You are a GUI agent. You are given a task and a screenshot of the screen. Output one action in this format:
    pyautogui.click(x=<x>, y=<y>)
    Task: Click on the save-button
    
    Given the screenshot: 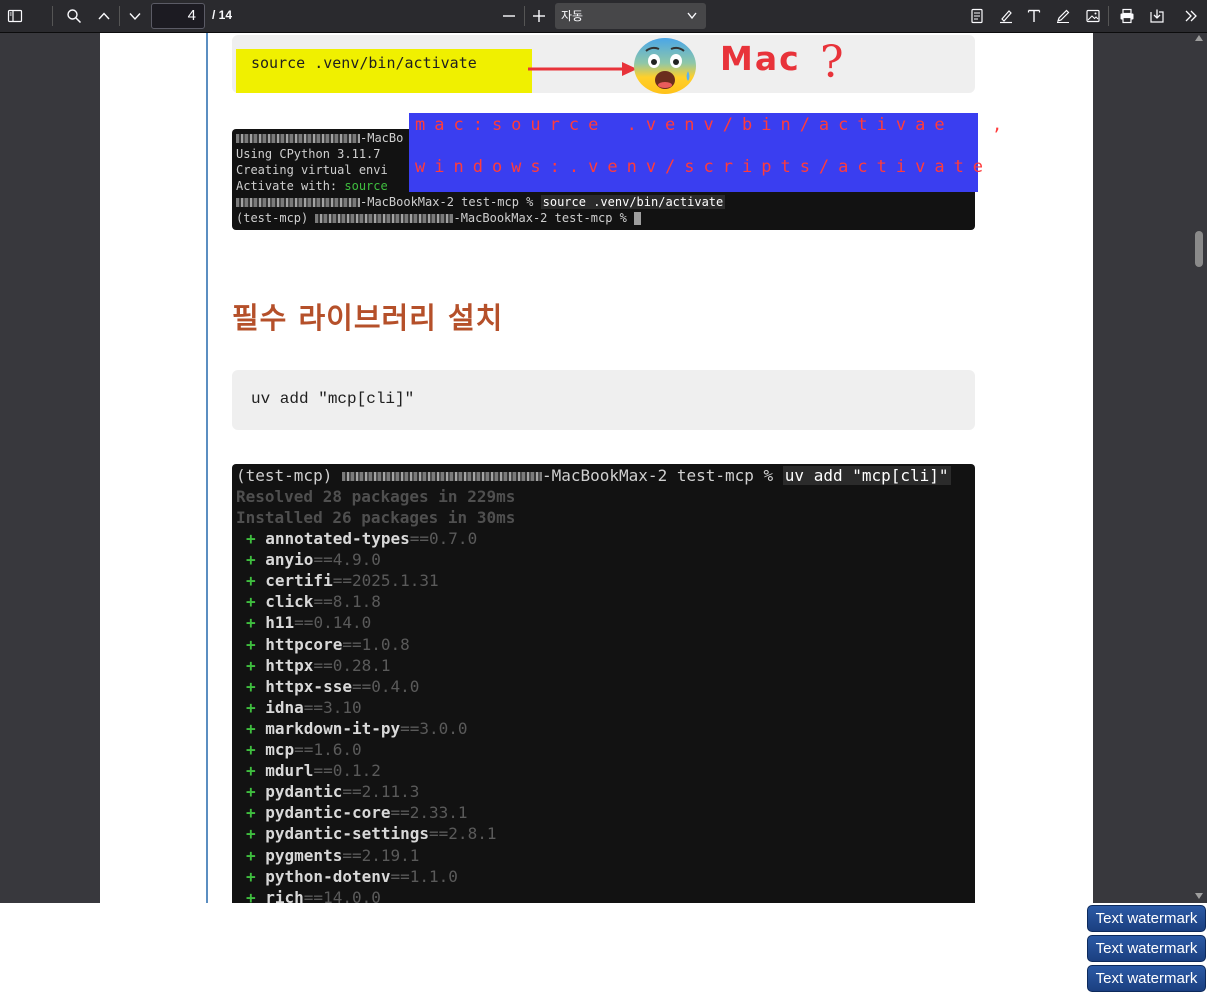 What is the action you would take?
    pyautogui.click(x=1157, y=16)
    